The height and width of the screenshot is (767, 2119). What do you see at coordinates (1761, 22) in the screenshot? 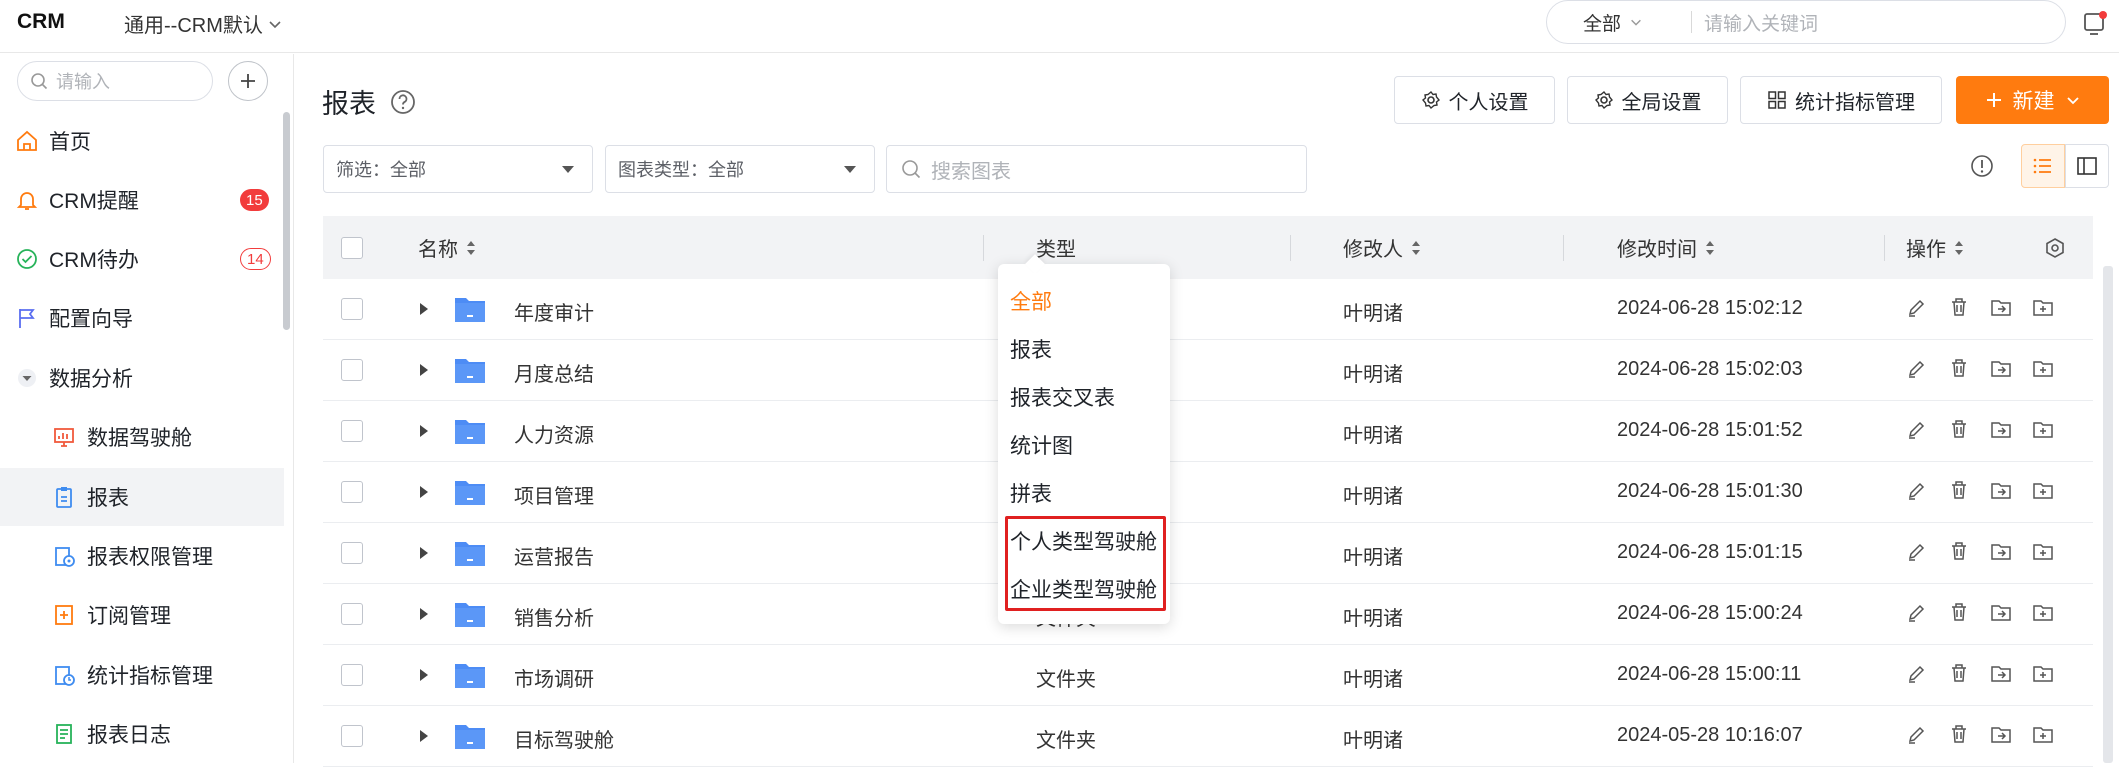
I see `global-search-input: 请输入关键词` at bounding box center [1761, 22].